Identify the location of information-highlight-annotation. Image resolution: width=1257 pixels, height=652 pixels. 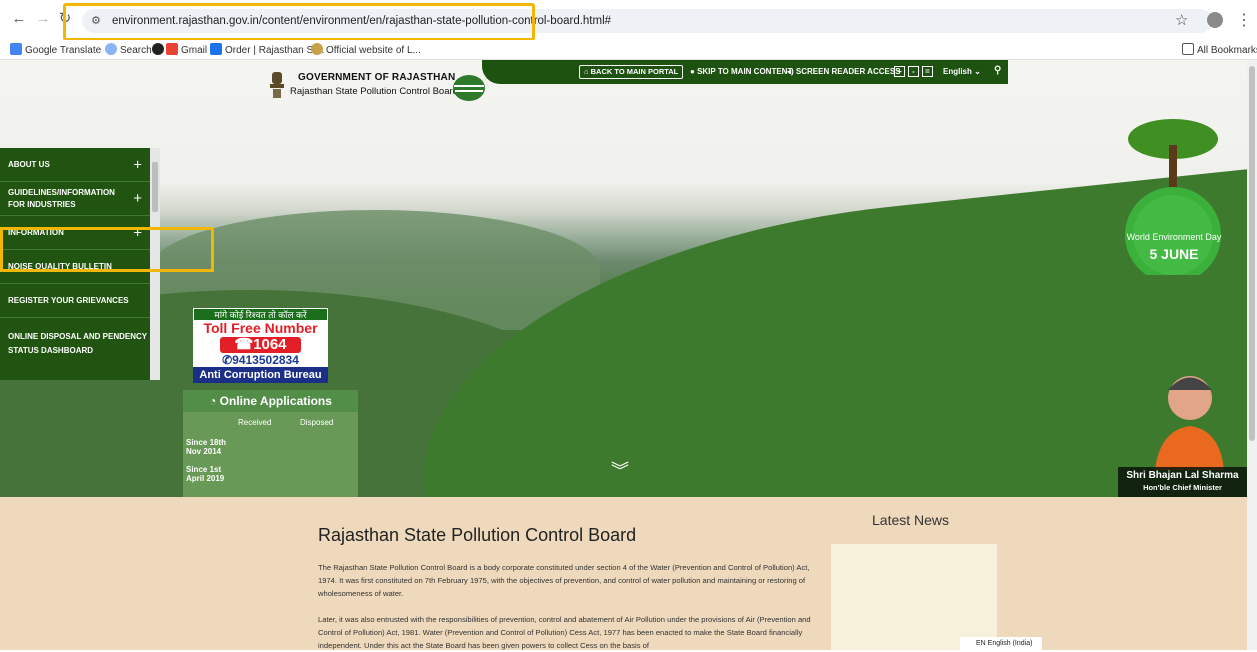
(107, 249).